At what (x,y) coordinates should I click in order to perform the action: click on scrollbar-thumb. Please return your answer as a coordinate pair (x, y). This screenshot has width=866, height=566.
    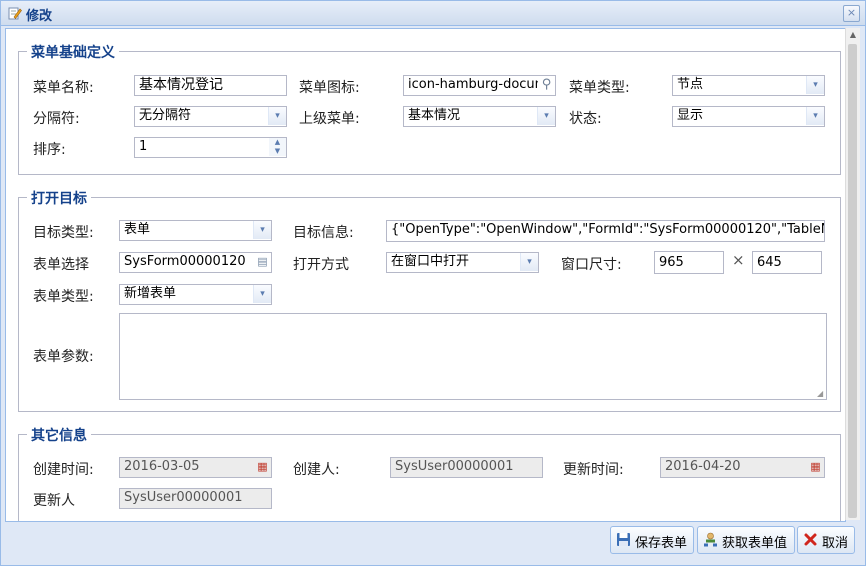
    Looking at the image, I should click on (852, 281).